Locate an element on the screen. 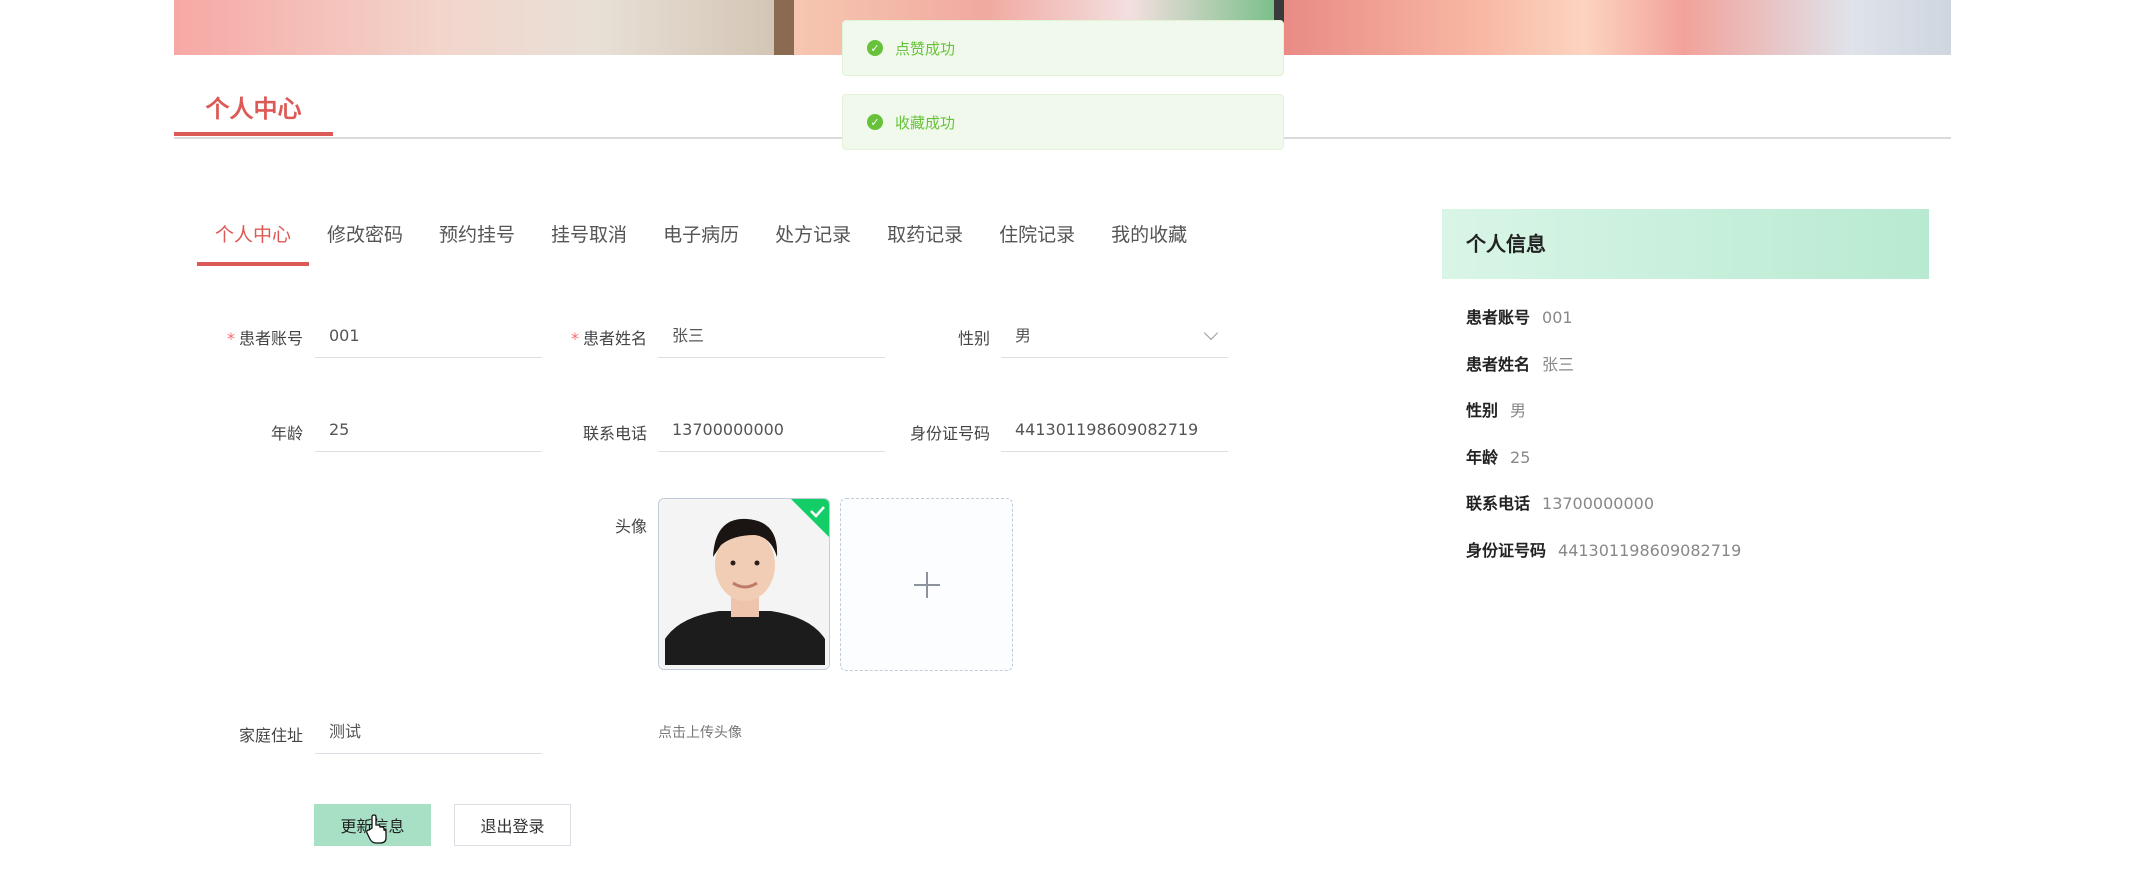 The height and width of the screenshot is (877, 2151). info-key: 性别 is located at coordinates (1482, 410).